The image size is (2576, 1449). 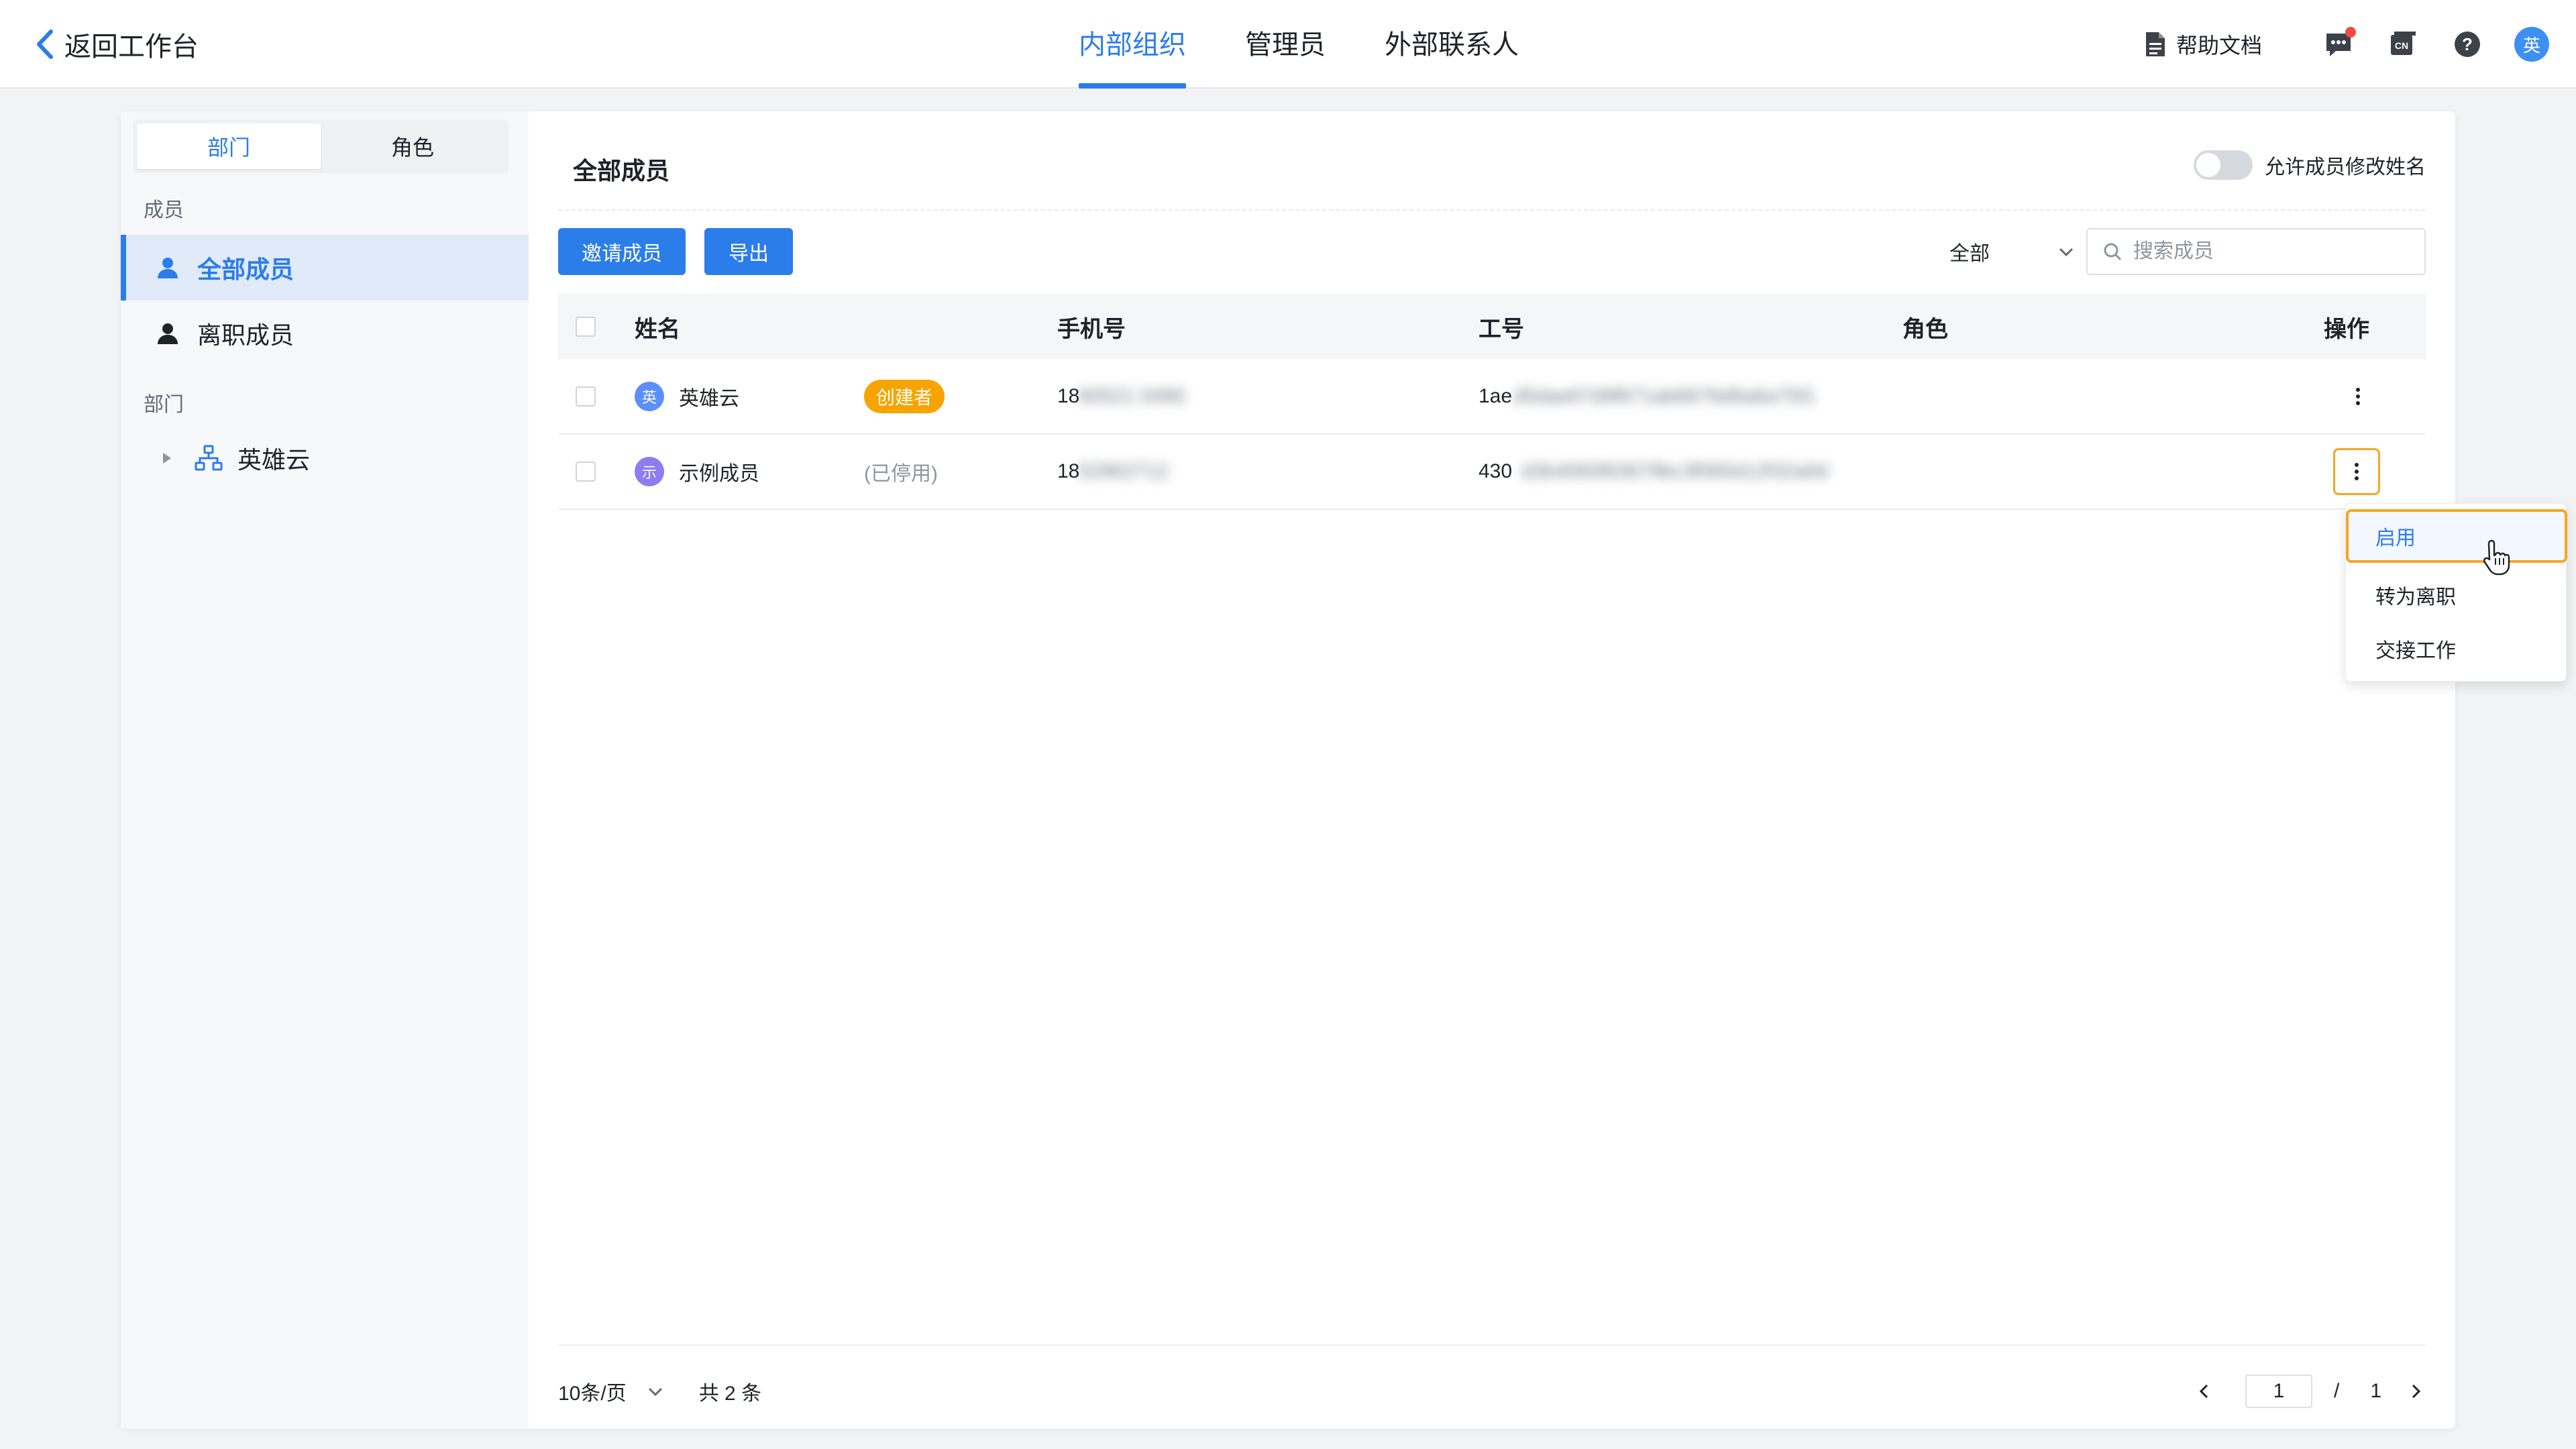 I want to click on back-label: 返回工作台, so click(x=131, y=47).